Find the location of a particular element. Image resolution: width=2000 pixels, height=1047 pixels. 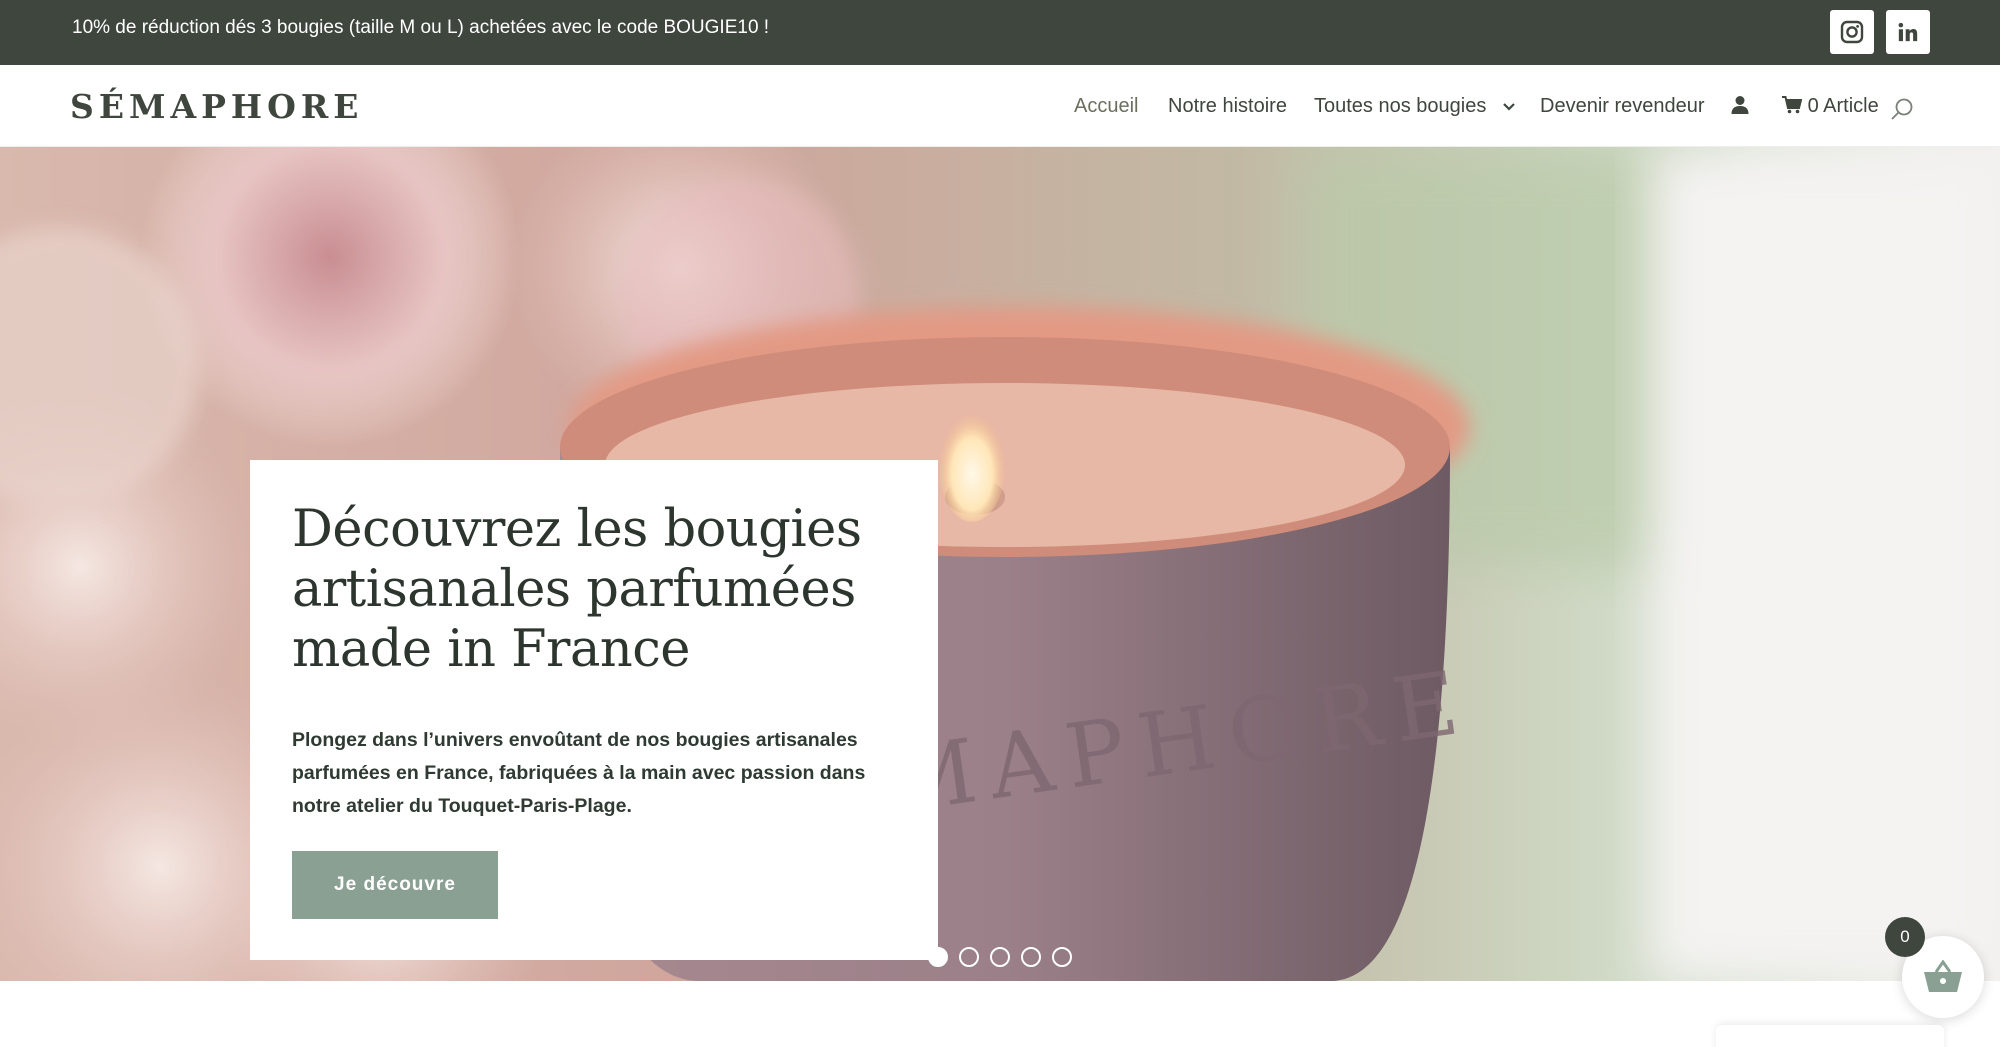

user-icon is located at coordinates (1740, 105).